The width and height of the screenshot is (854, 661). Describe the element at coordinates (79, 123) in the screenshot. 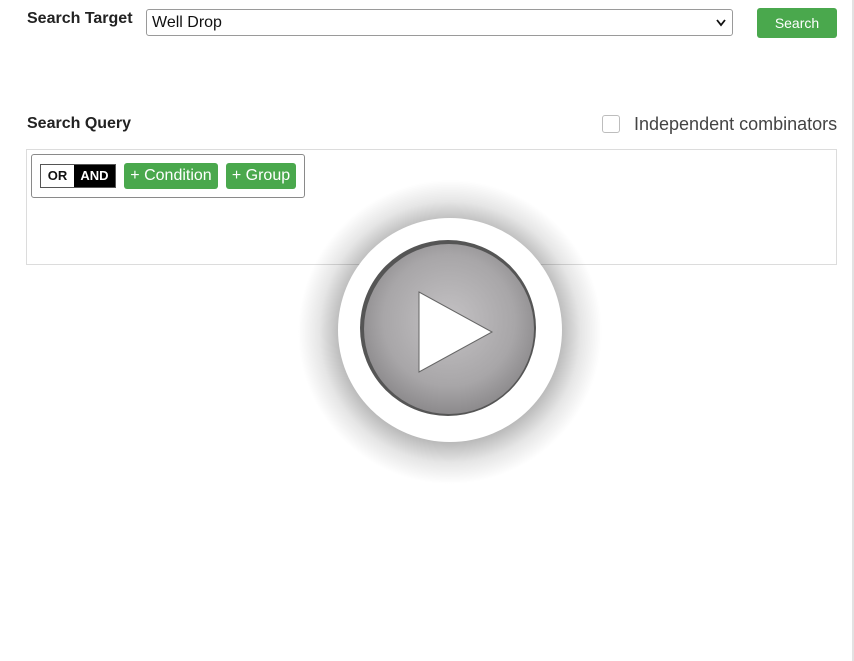

I see `search-query-label: Search Query` at that location.